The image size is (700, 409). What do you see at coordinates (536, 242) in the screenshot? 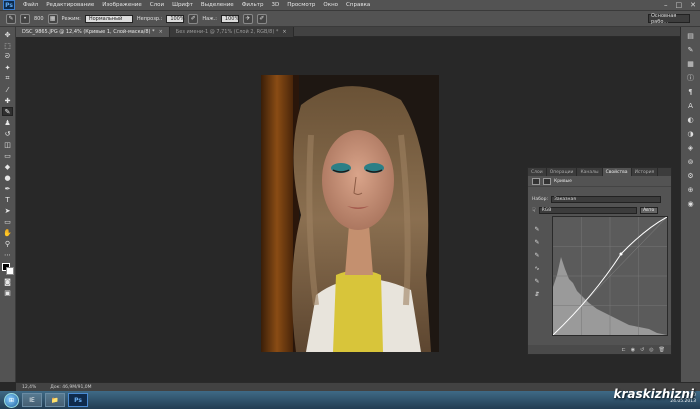
I see `eyedropper-gray-icon: ✎` at bounding box center [536, 242].